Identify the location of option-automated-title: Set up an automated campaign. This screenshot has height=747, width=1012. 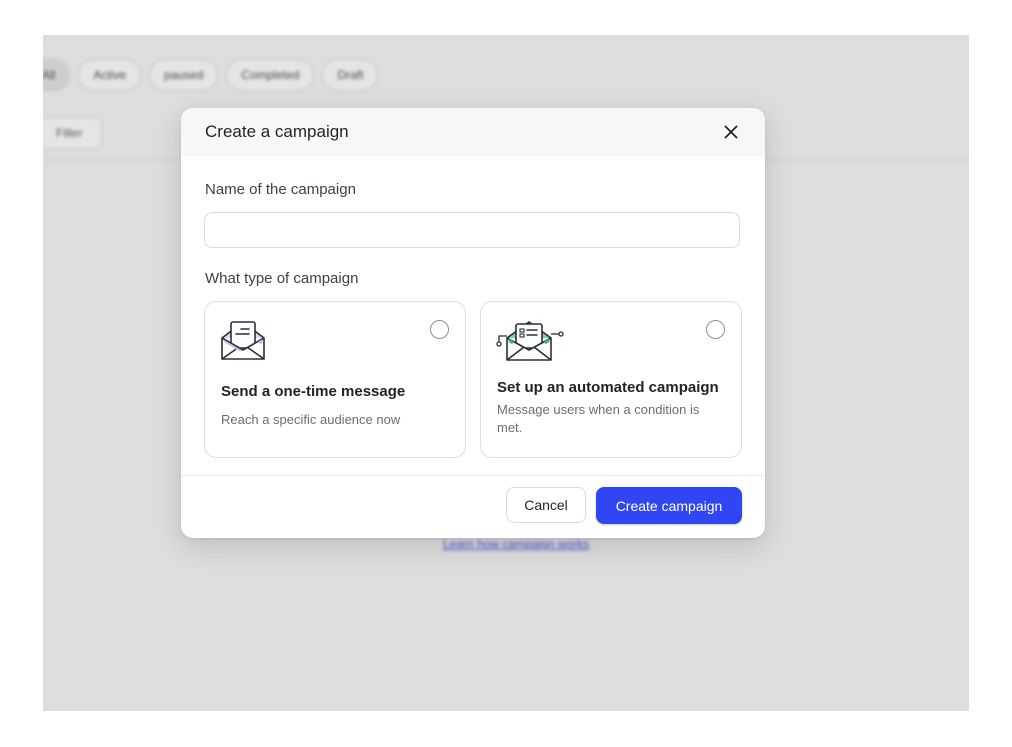
(608, 387).